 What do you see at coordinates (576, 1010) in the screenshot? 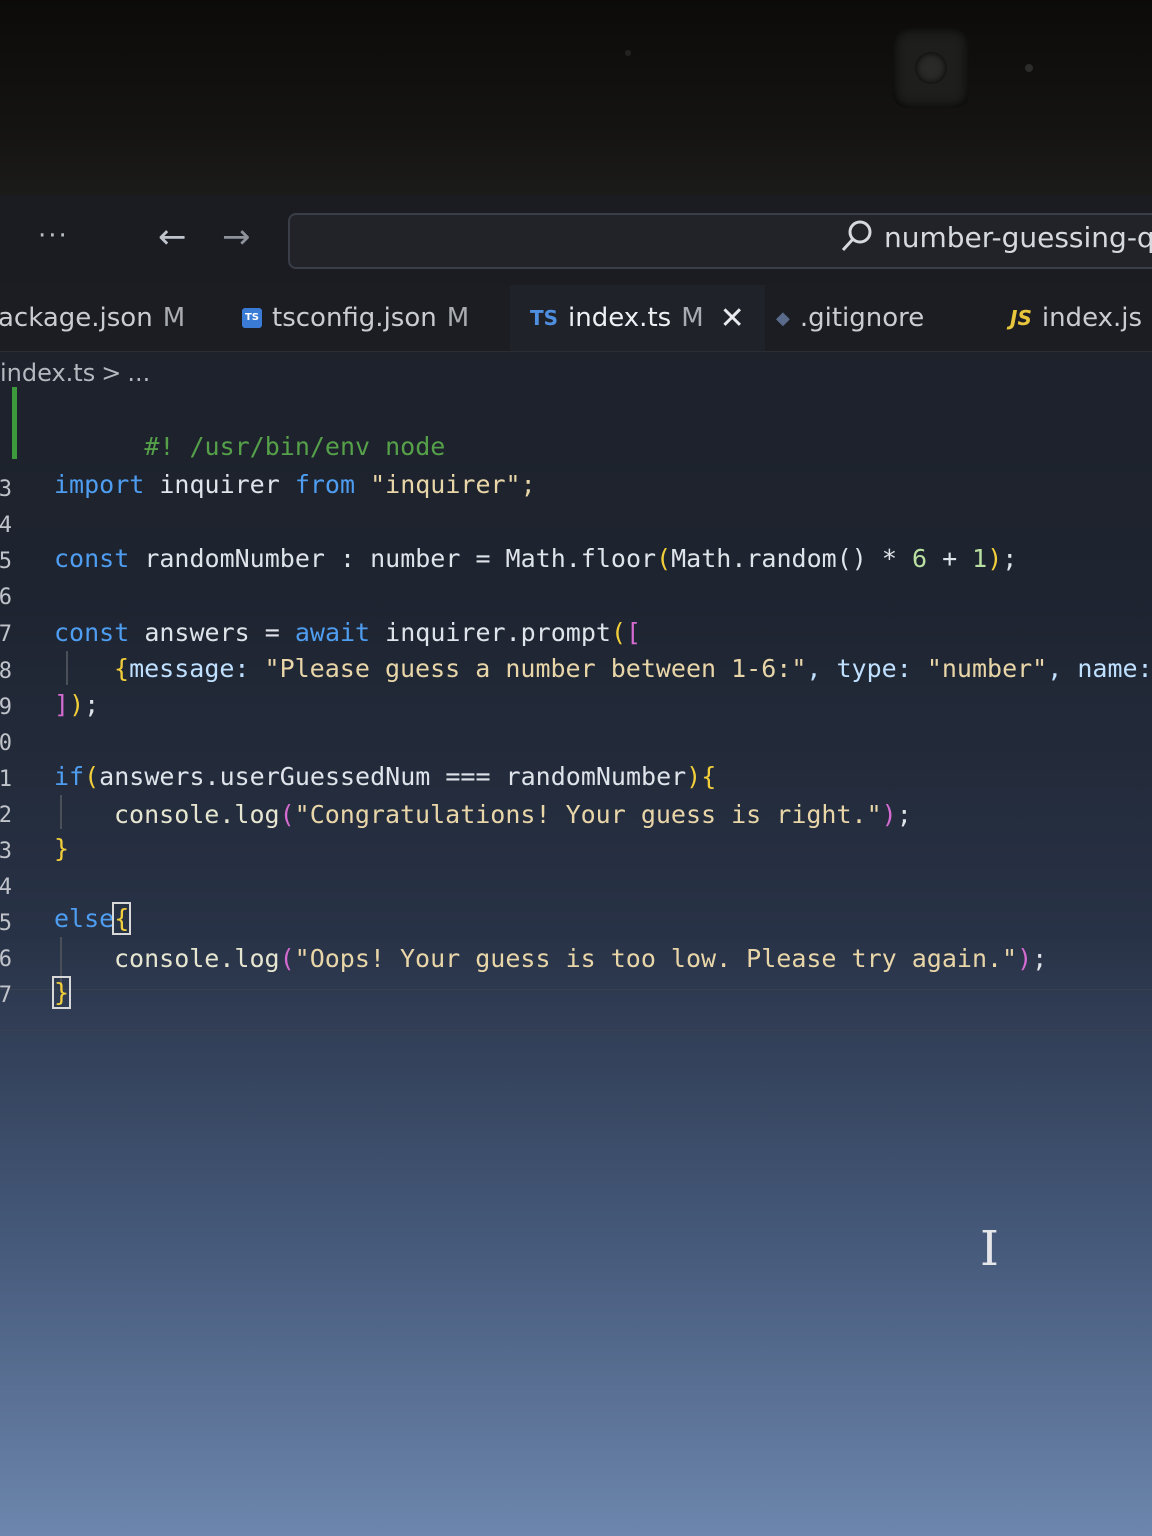
I see `current-line-highlight` at bounding box center [576, 1010].